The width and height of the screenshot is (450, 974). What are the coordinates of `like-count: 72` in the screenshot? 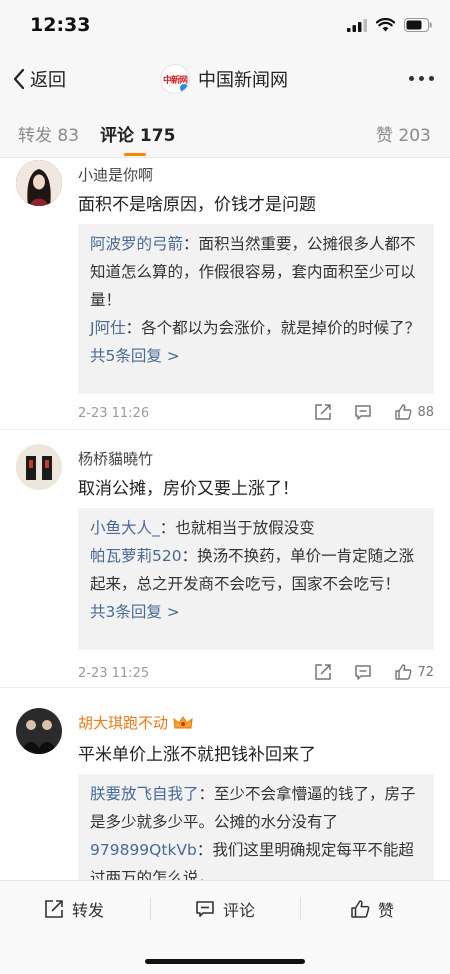 It's located at (425, 672).